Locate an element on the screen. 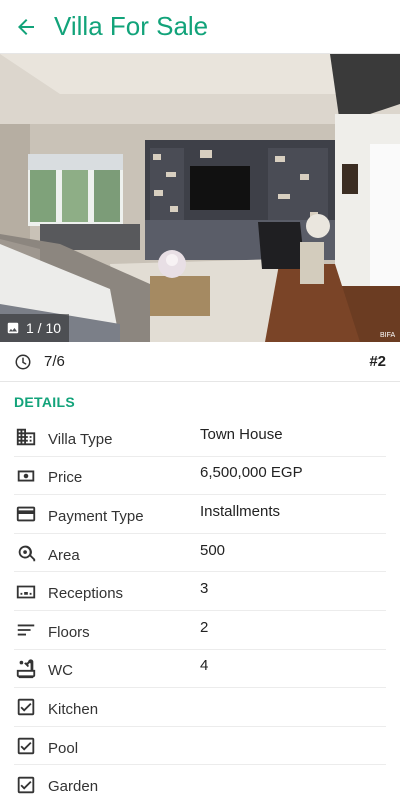 The width and height of the screenshot is (400, 800). detail-label: Area is located at coordinates (64, 555).